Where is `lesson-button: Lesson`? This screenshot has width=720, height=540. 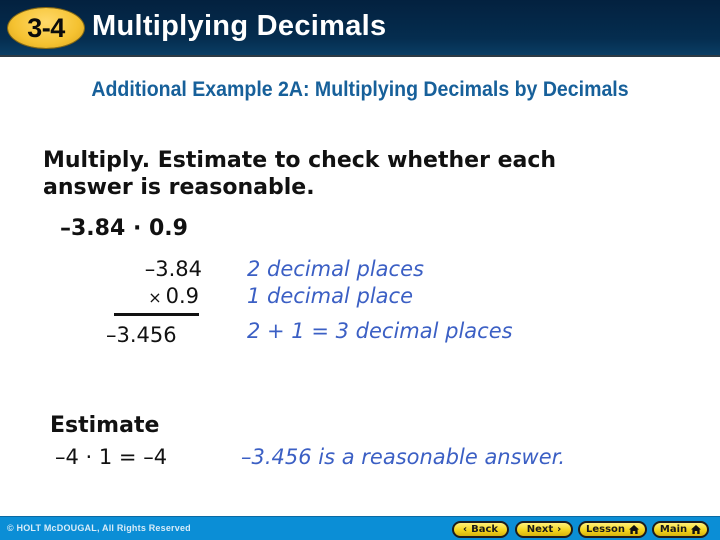 lesson-button: Lesson is located at coordinates (612, 529).